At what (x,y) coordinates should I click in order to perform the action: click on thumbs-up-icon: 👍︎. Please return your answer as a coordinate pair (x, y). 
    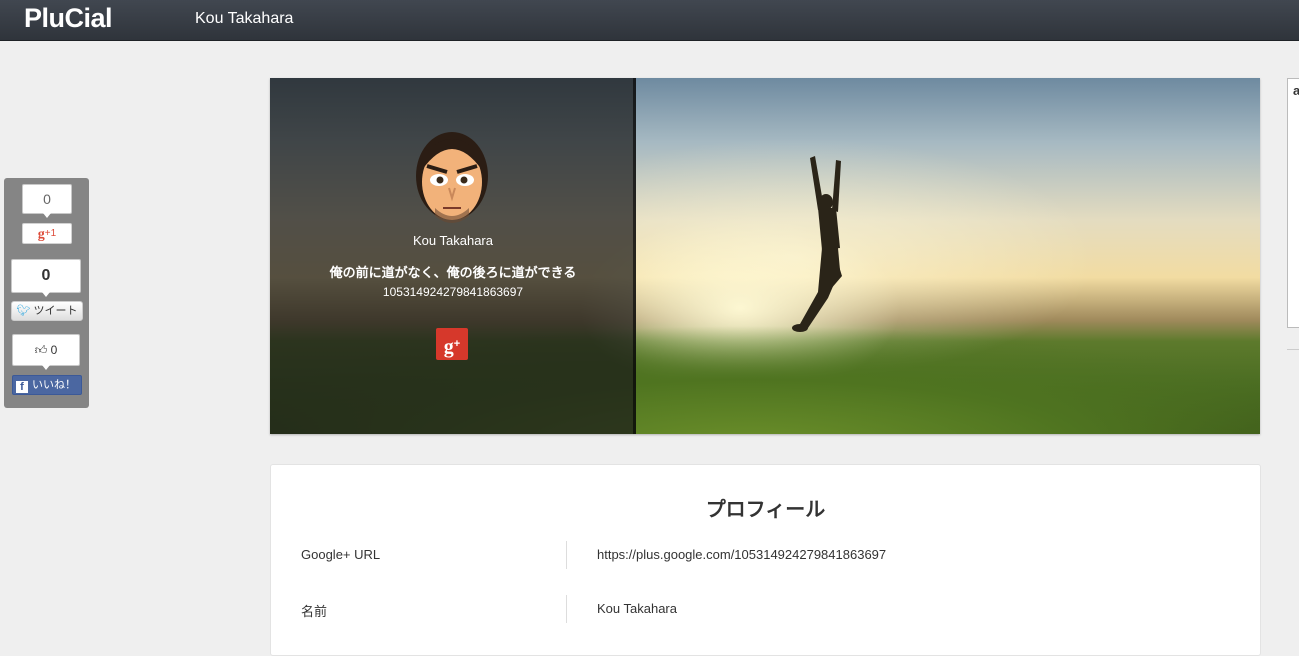
    Looking at the image, I should click on (41, 350).